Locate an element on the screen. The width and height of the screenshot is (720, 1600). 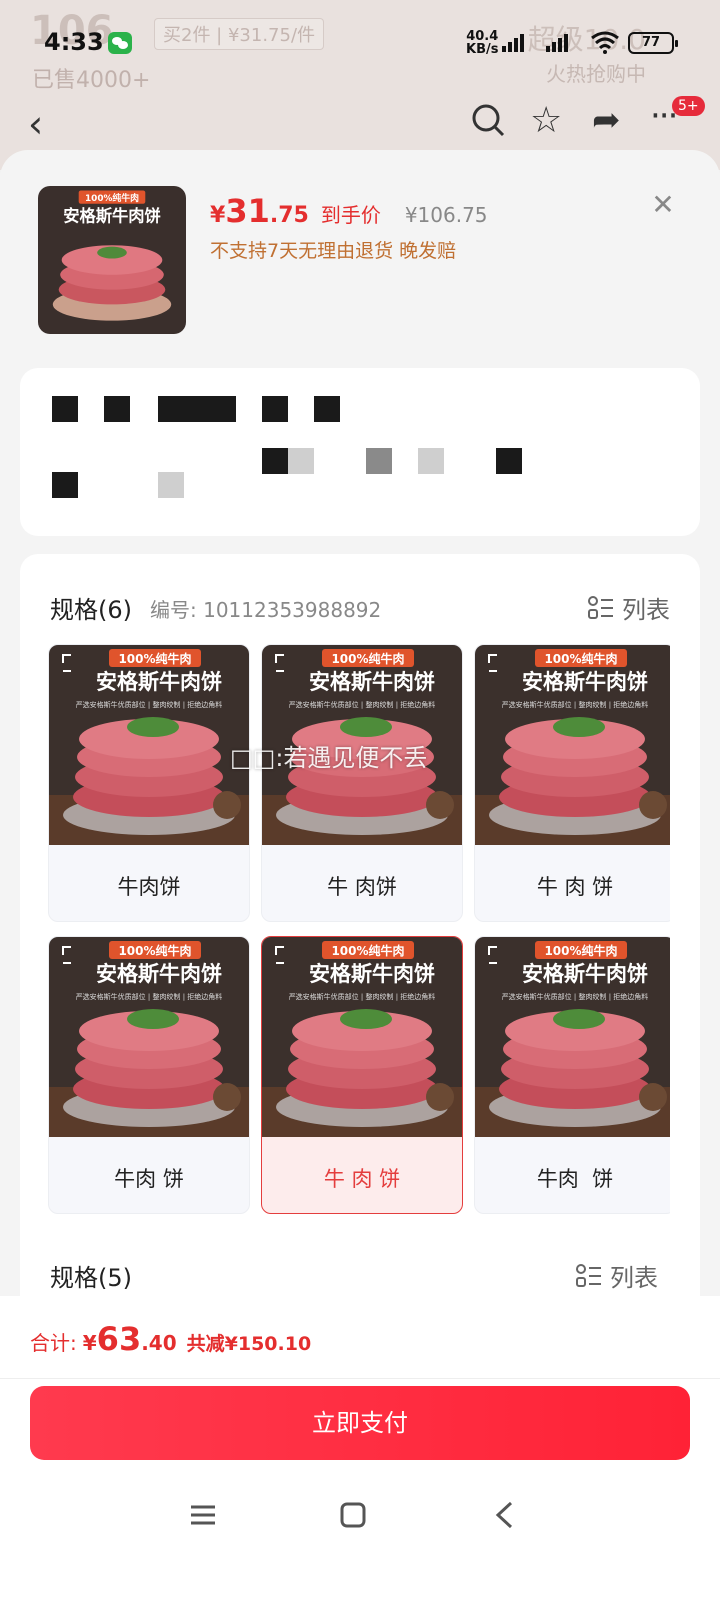
watermark-text: □□:若遇见便不丢 is located at coordinates (329, 758).